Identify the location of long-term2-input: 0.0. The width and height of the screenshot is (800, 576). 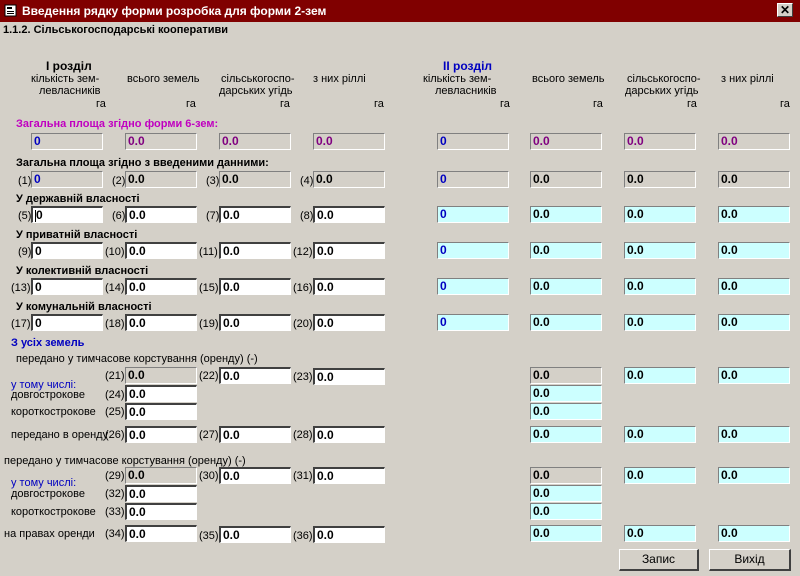
(161, 493).